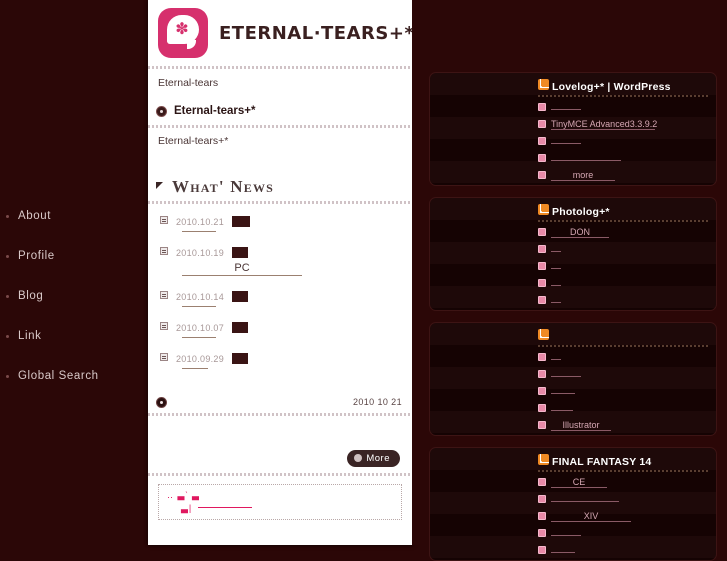 Image resolution: width=727 pixels, height=561 pixels. I want to click on list-item: more, so click(624, 176).